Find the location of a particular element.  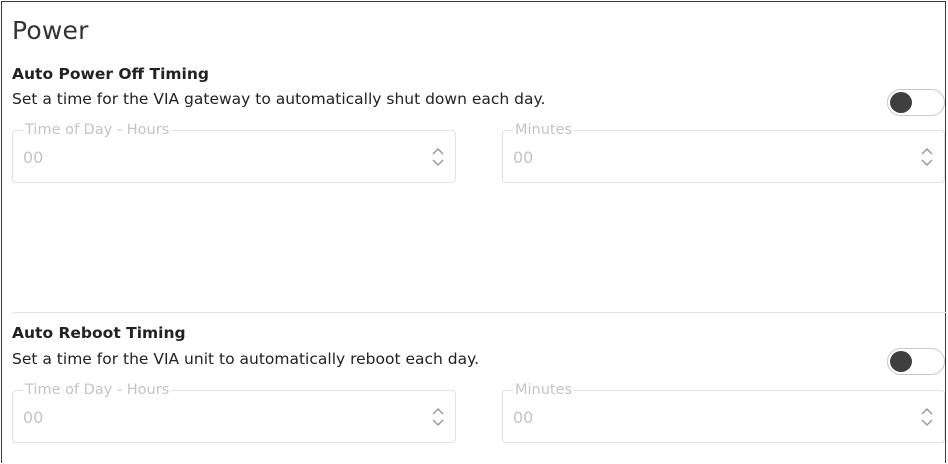

auto-reboot-toggle is located at coordinates (916, 361).